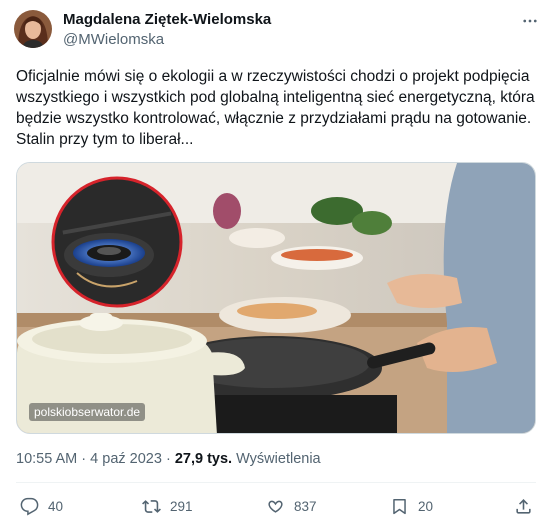 The height and width of the screenshot is (527, 551). What do you see at coordinates (276, 482) in the screenshot?
I see `divider` at bounding box center [276, 482].